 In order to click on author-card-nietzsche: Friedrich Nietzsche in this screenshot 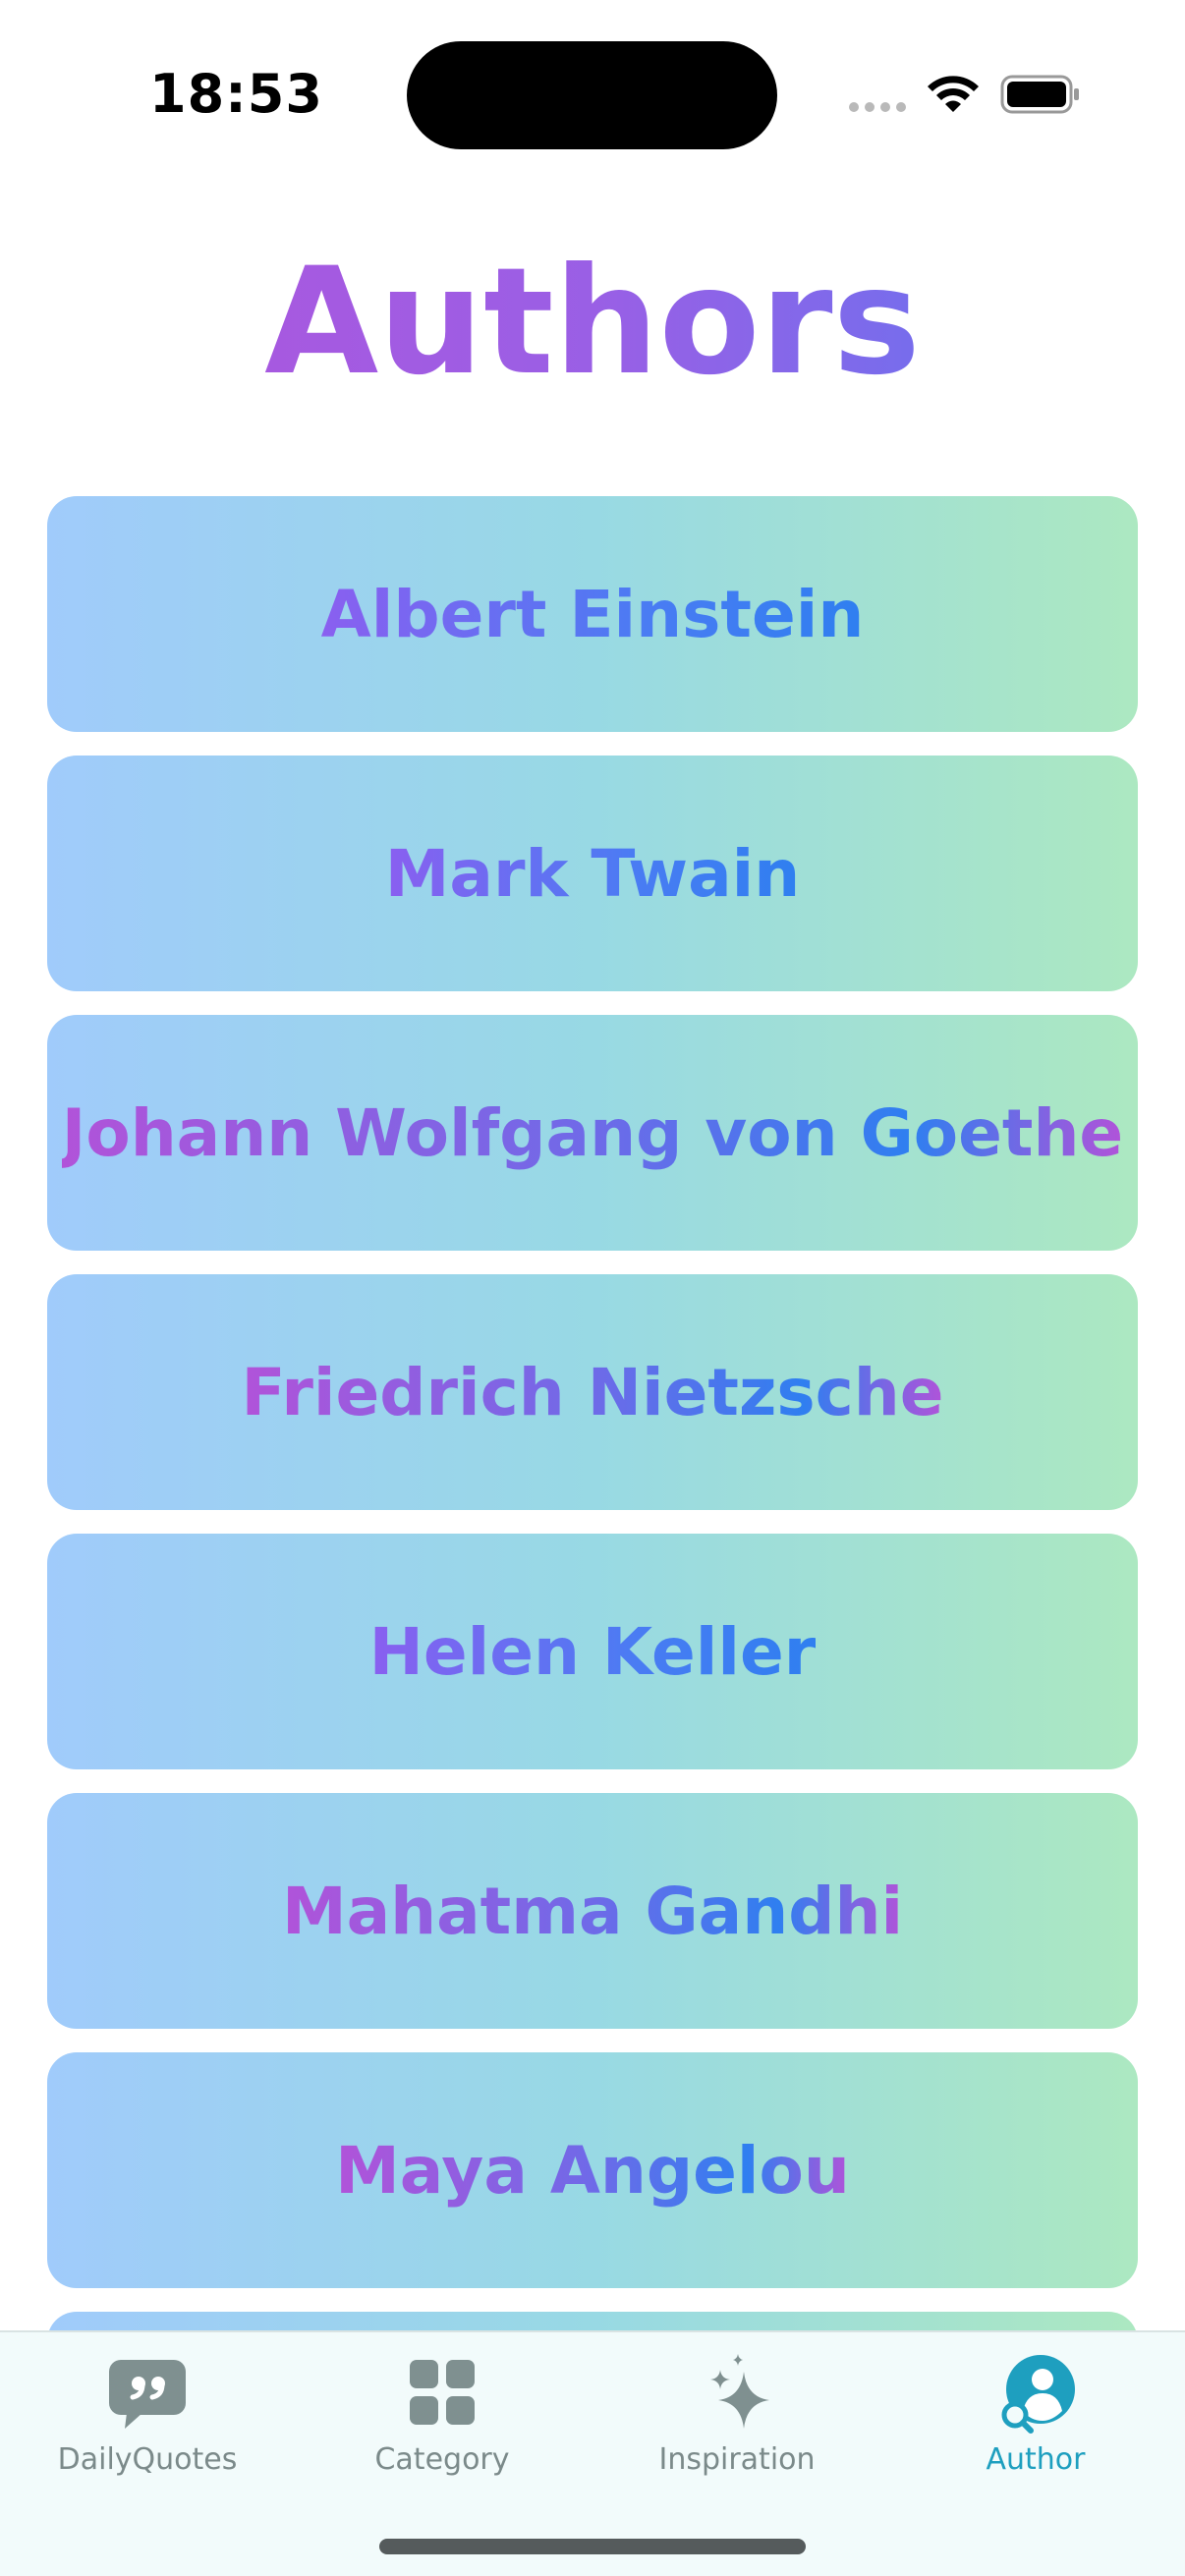, I will do `click(592, 1392)`.